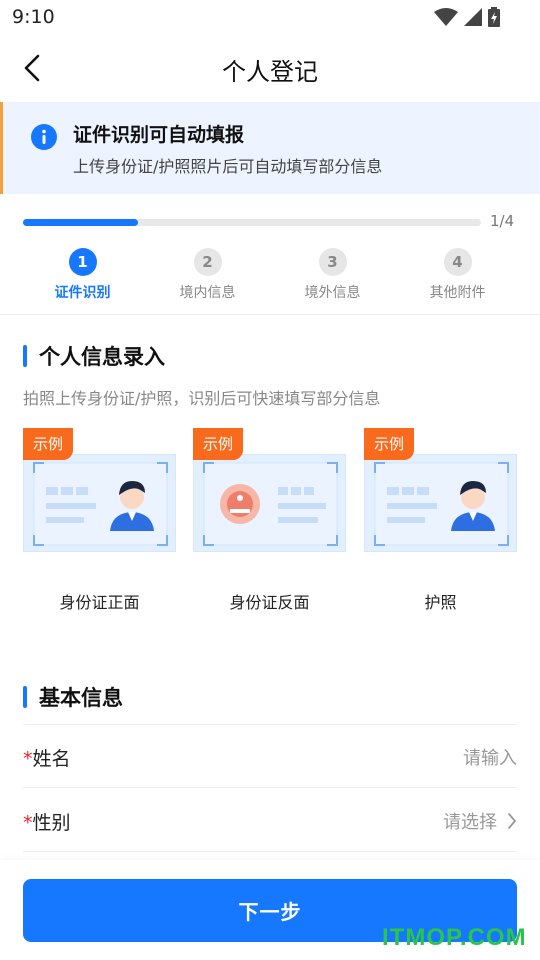 This screenshot has width=540, height=960. I want to click on name-label: *姓名, so click(47, 757).